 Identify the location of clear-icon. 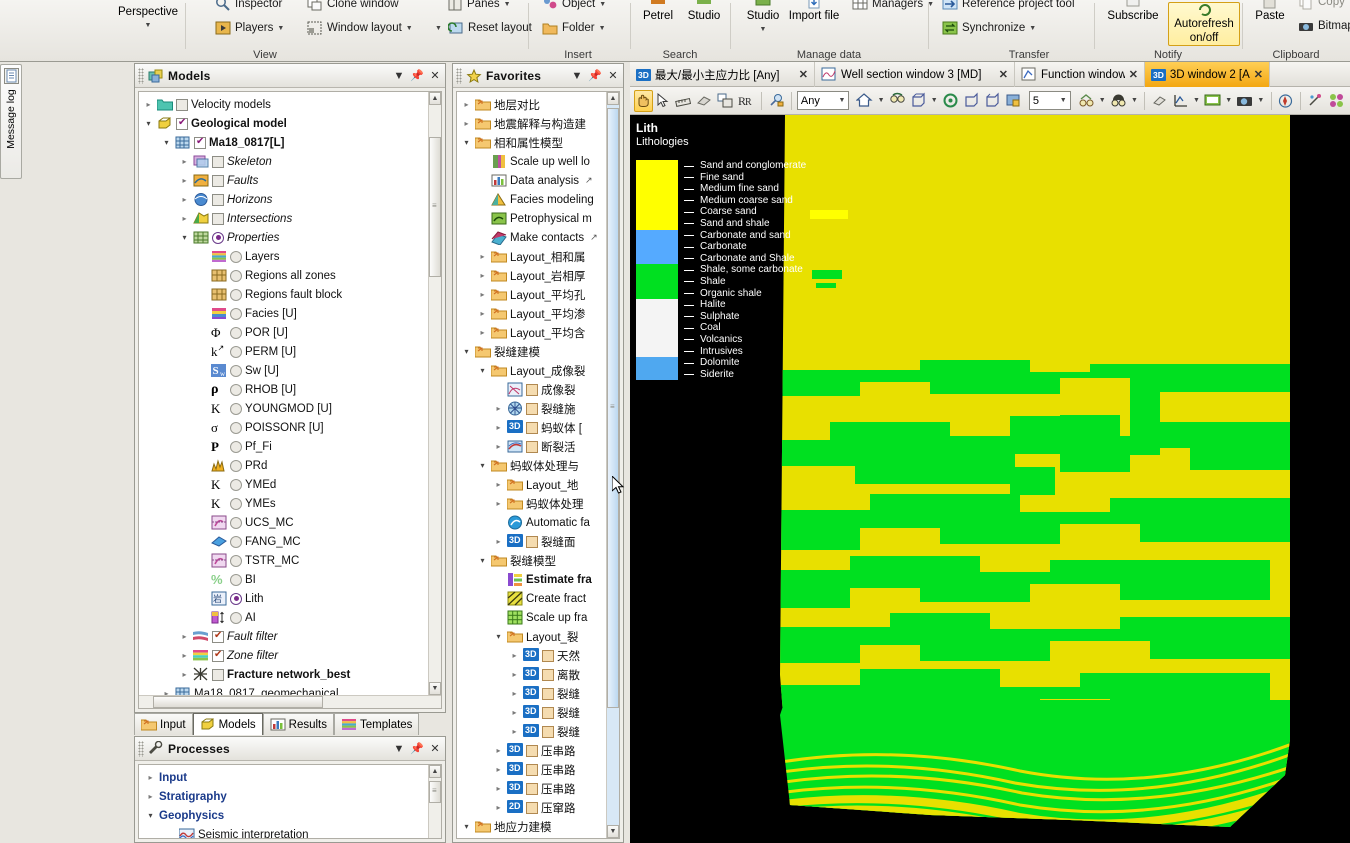
(1159, 101).